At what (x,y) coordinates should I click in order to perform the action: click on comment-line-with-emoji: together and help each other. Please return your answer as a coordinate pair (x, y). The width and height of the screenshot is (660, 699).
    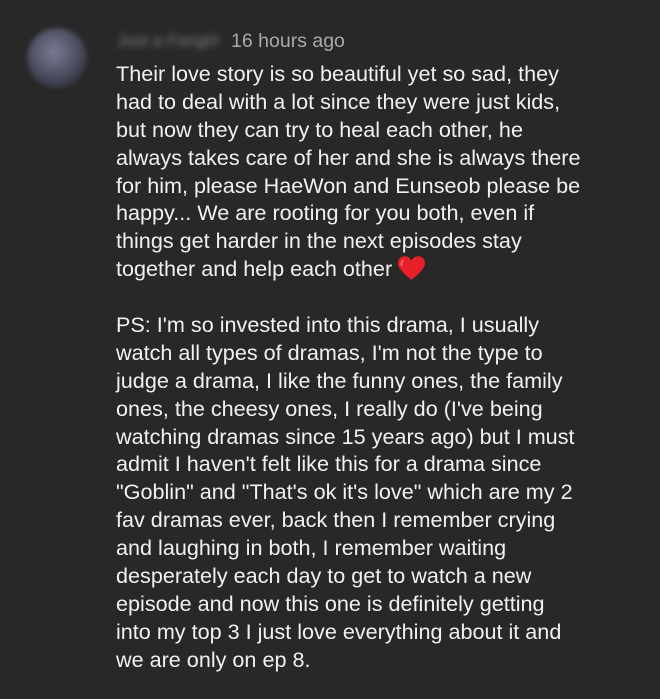
    Looking at the image, I should click on (386, 269).